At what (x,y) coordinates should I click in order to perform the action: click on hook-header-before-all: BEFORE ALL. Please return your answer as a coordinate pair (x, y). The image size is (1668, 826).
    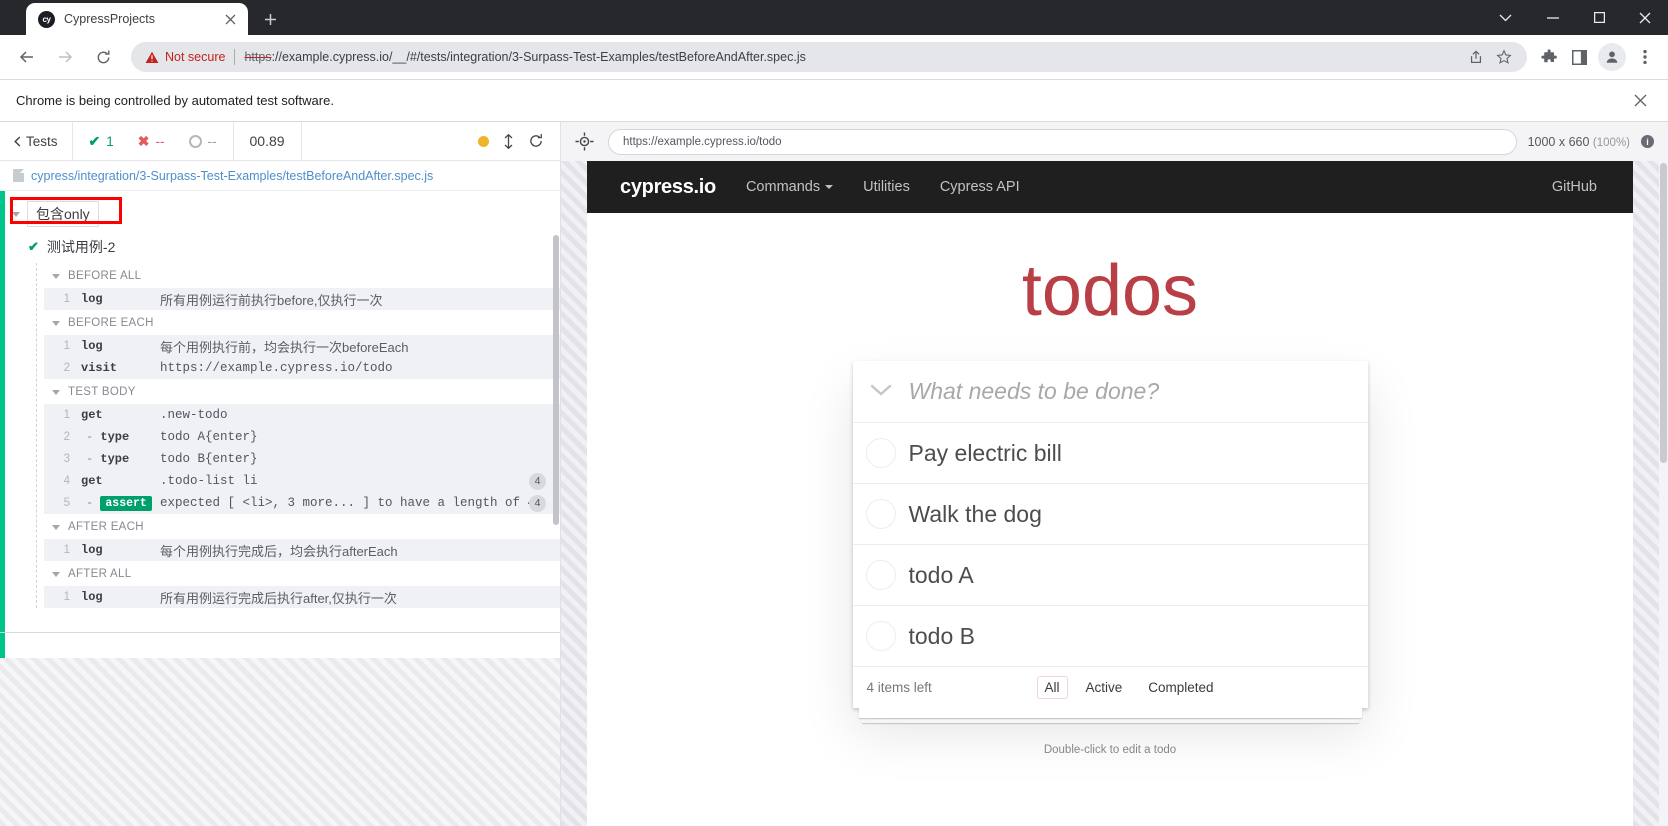
    Looking at the image, I should click on (302, 275).